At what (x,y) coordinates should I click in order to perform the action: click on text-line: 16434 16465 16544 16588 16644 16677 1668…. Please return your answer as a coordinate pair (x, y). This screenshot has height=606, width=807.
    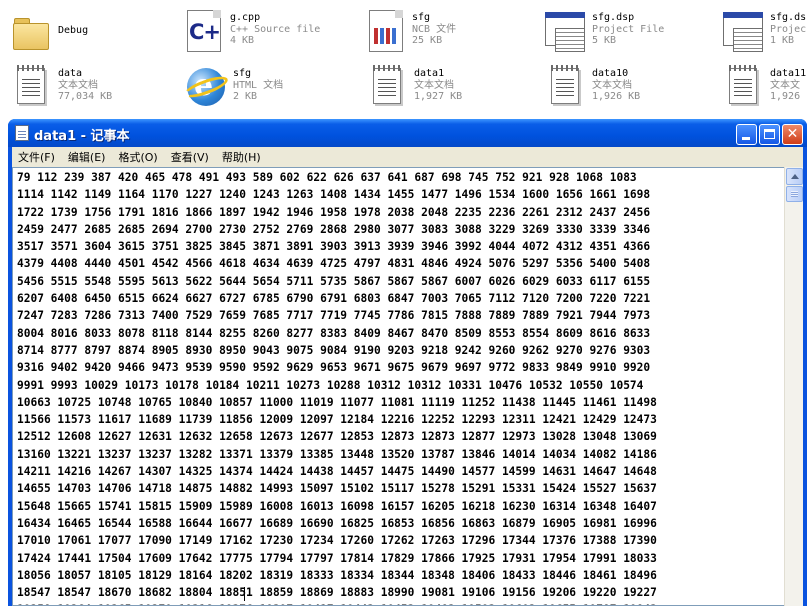
    Looking at the image, I should click on (337, 523).